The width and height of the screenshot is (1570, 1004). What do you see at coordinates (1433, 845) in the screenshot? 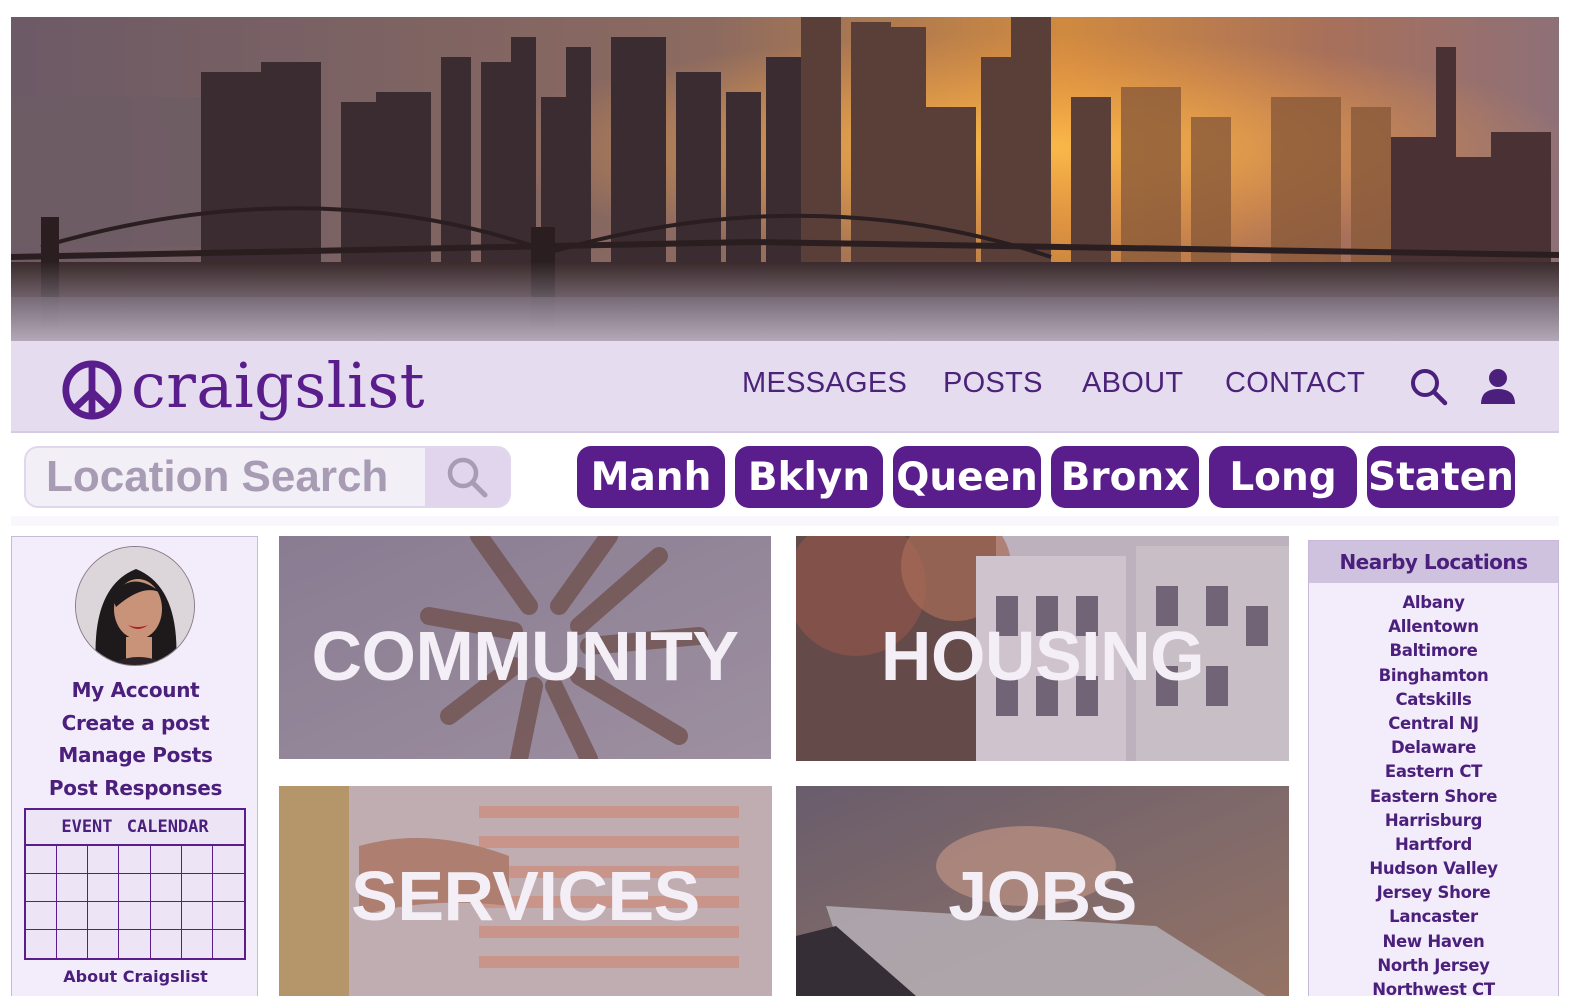
I see `nearby-location-link: Hartford` at bounding box center [1433, 845].